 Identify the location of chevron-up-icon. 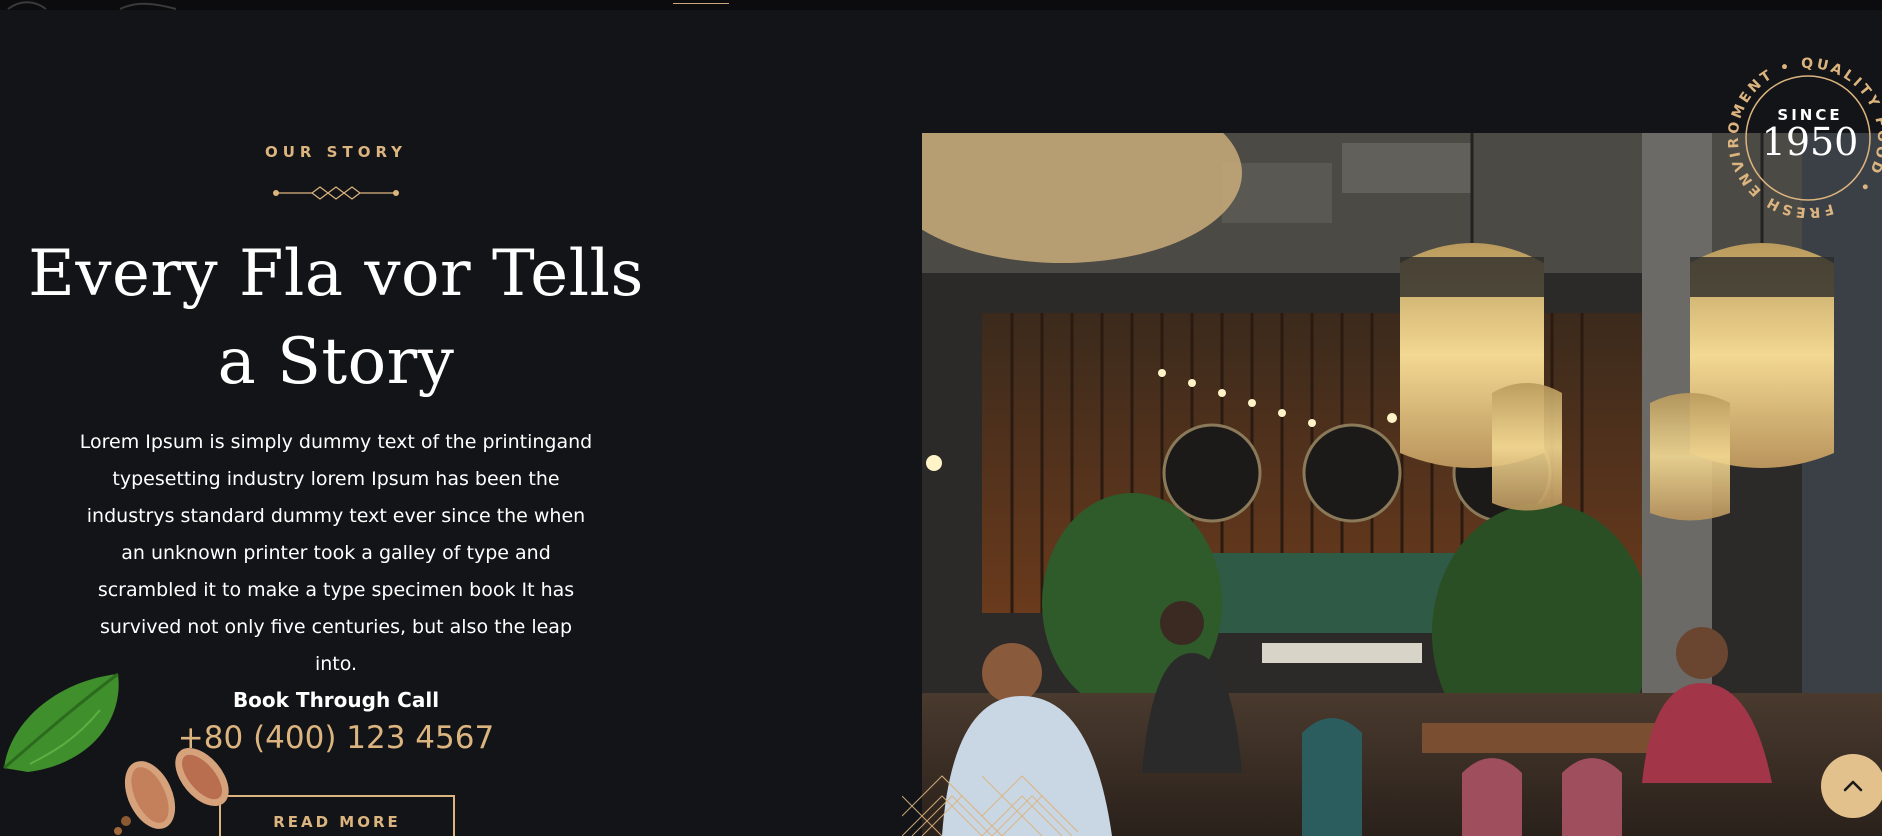
(1853, 786).